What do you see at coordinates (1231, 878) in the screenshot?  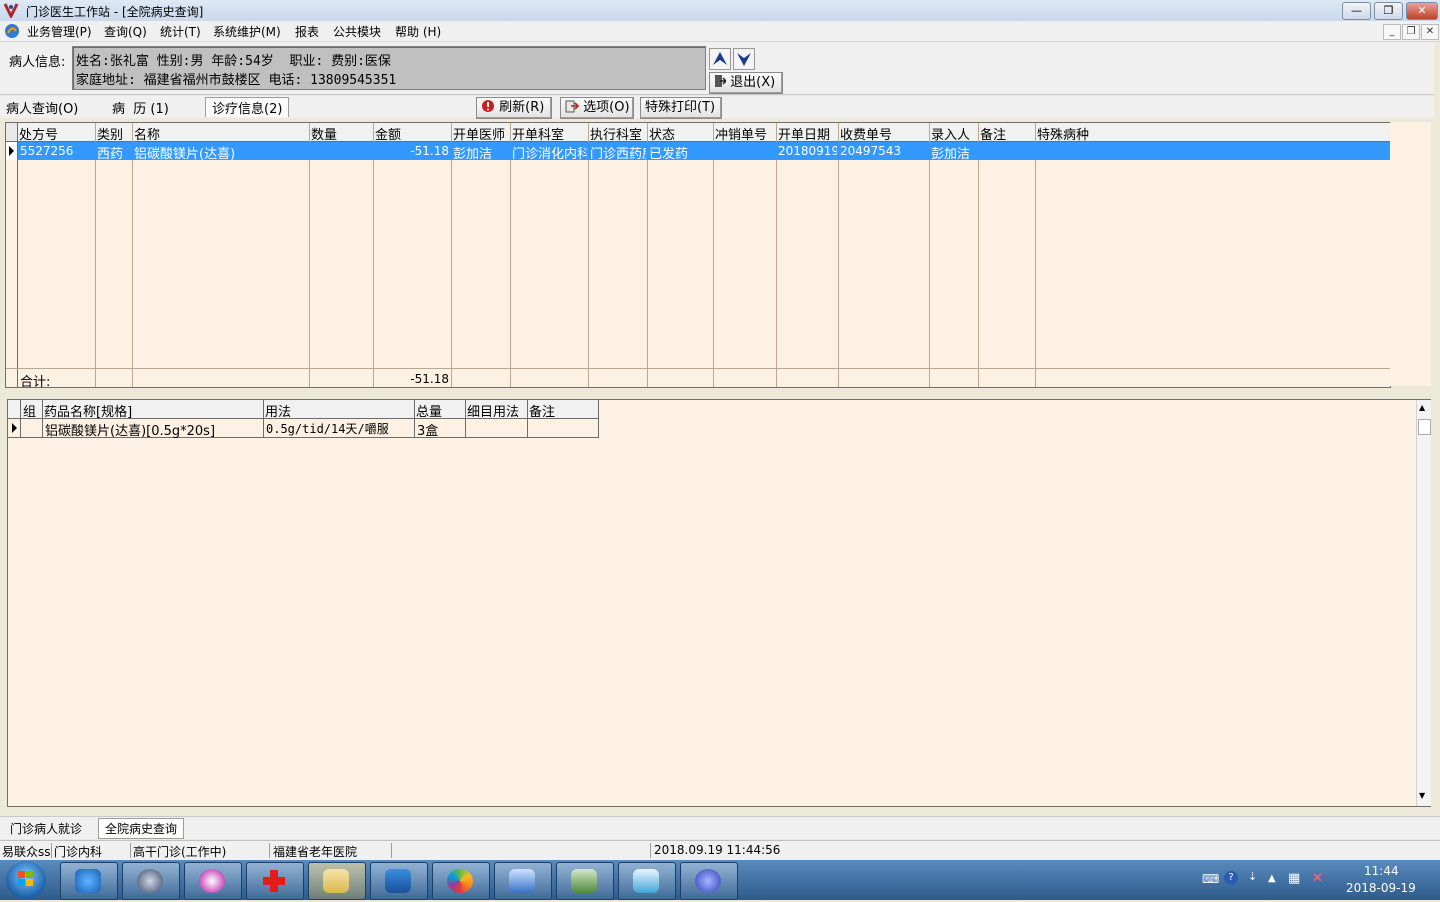 I see `help-icon: ?` at bounding box center [1231, 878].